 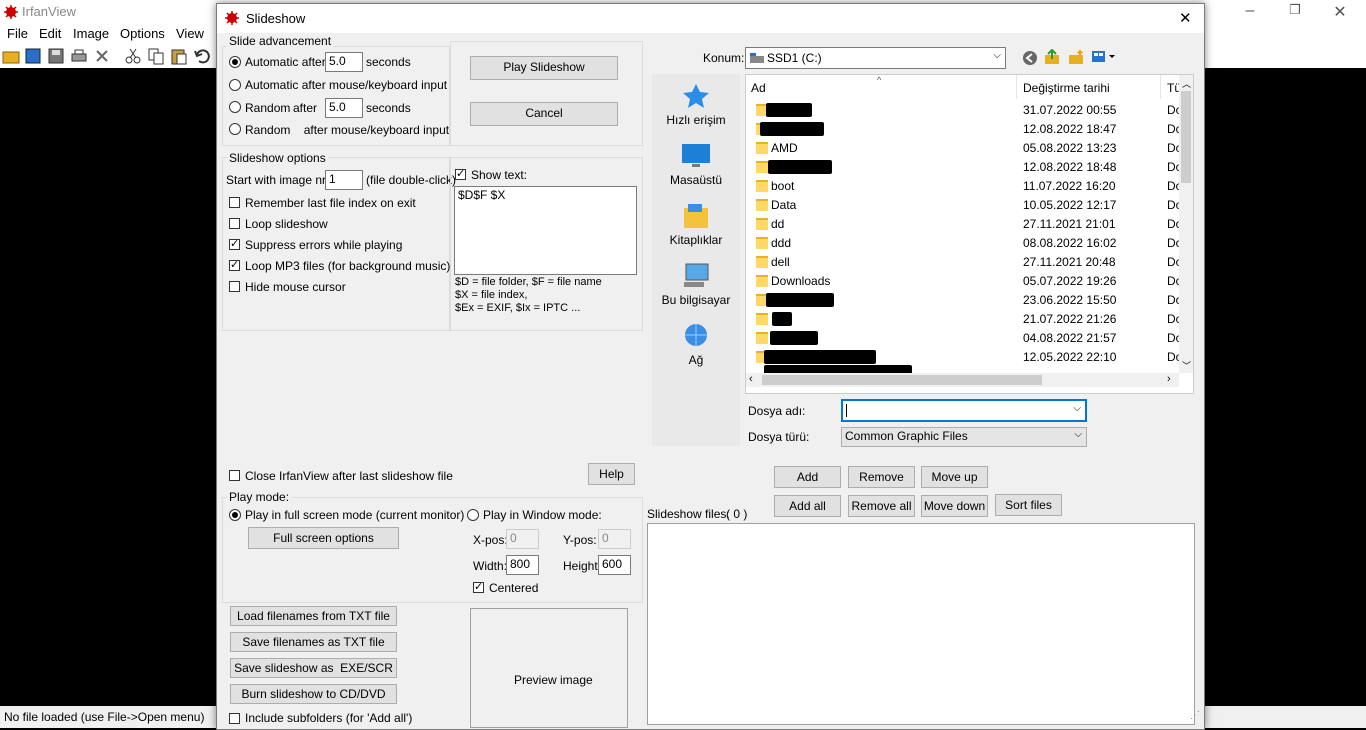 I want to click on suppress-checkbox: ✓, so click(x=234, y=244).